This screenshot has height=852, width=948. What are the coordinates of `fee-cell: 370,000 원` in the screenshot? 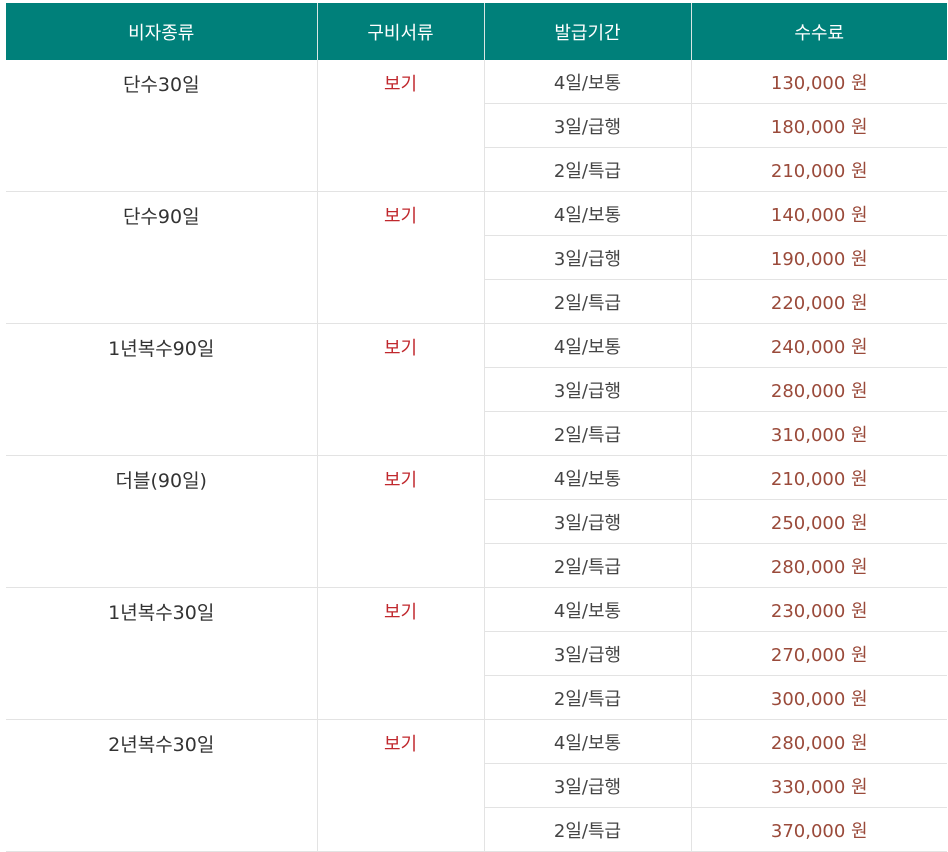 It's located at (819, 829).